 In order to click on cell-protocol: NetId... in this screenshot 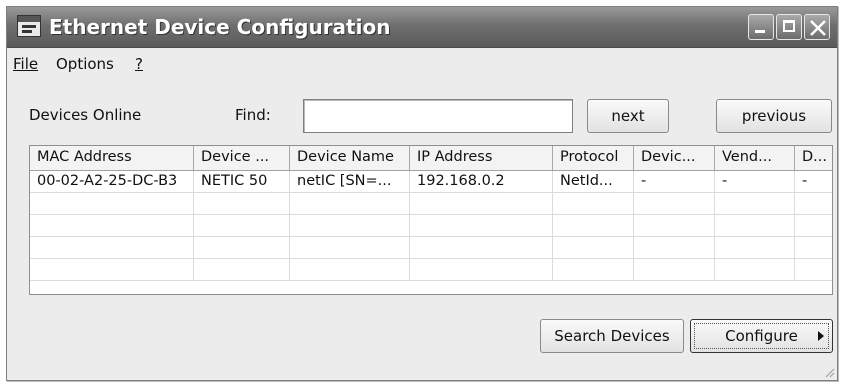, I will do `click(593, 181)`.